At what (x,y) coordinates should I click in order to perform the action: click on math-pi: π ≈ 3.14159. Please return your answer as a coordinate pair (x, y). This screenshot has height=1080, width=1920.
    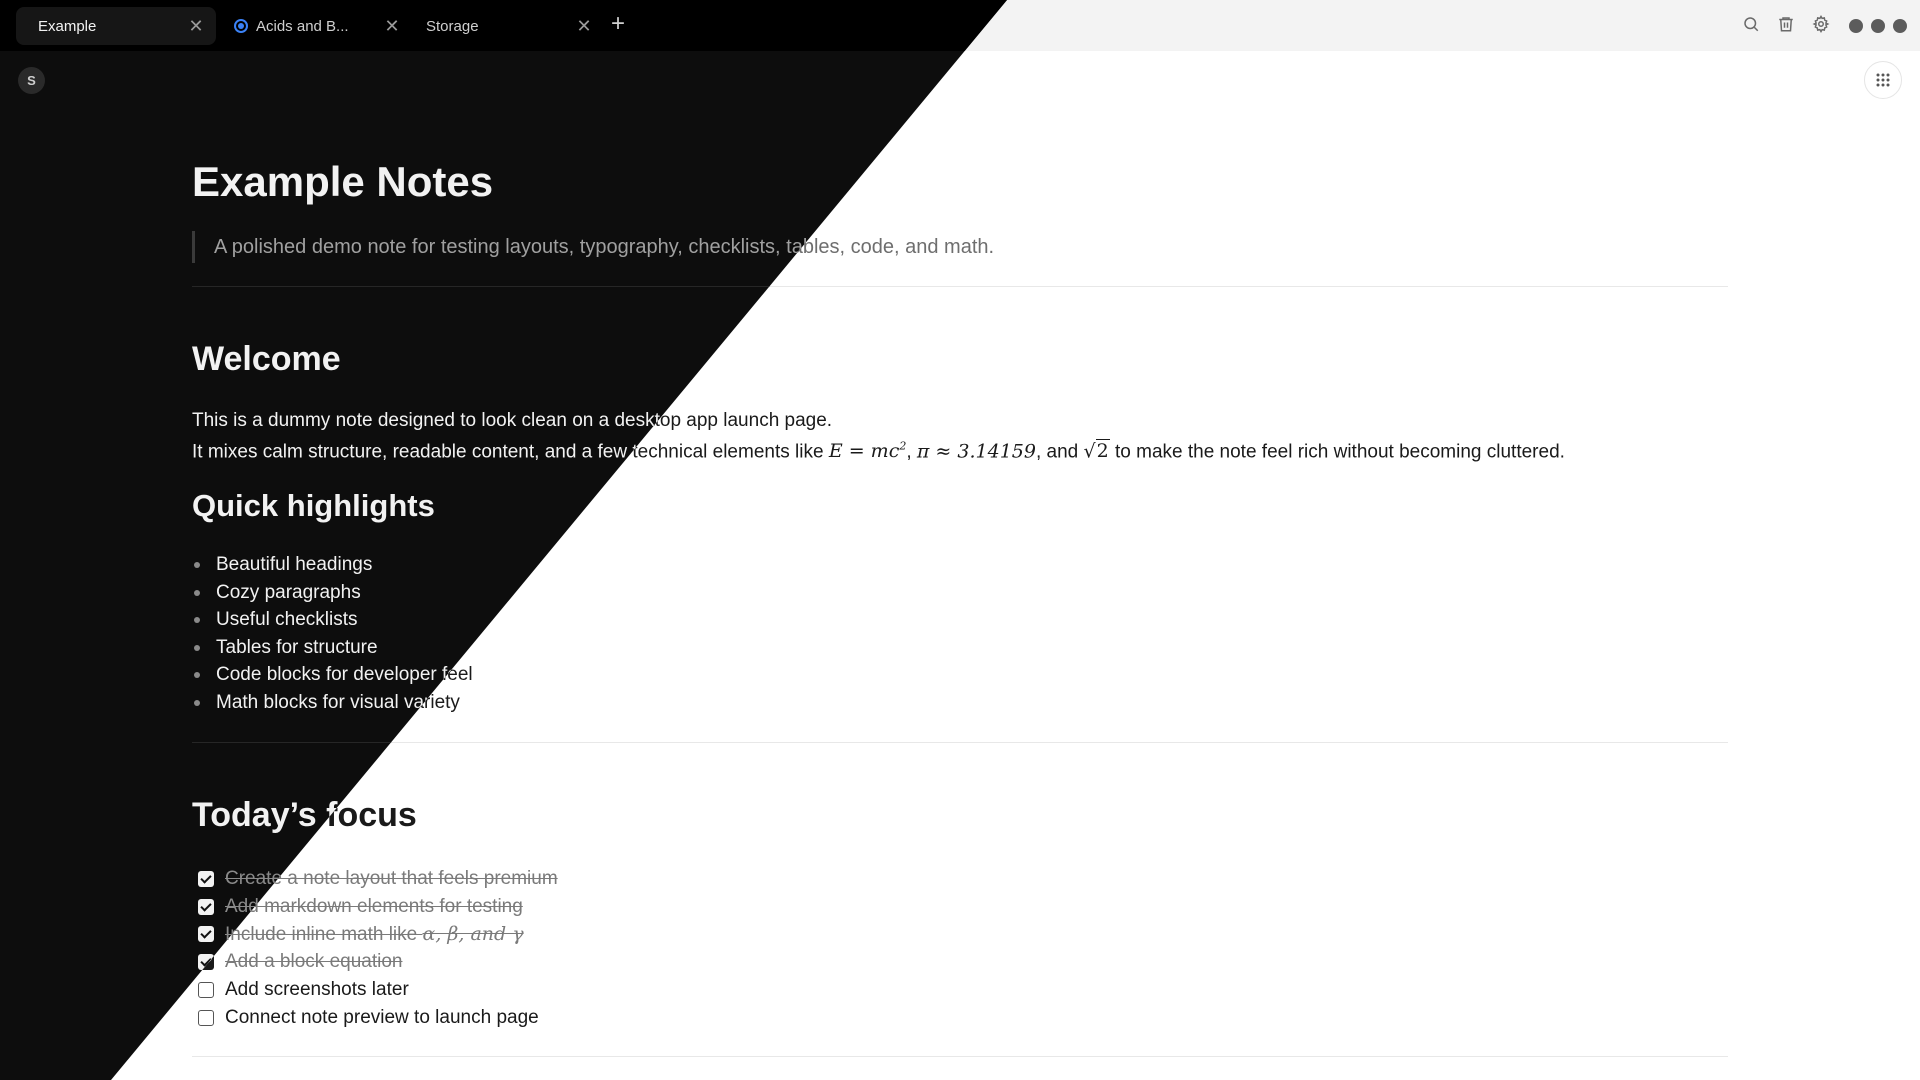
    Looking at the image, I should click on (976, 451).